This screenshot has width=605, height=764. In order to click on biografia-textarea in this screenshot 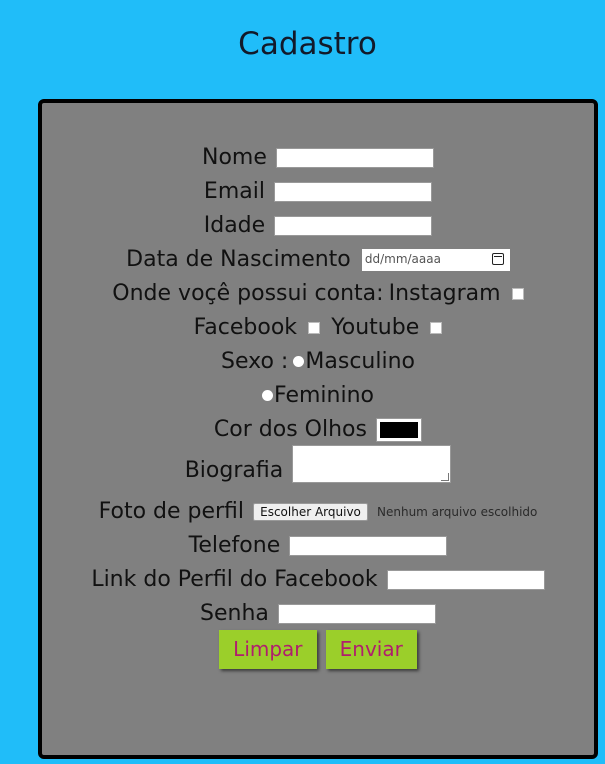, I will do `click(372, 464)`.